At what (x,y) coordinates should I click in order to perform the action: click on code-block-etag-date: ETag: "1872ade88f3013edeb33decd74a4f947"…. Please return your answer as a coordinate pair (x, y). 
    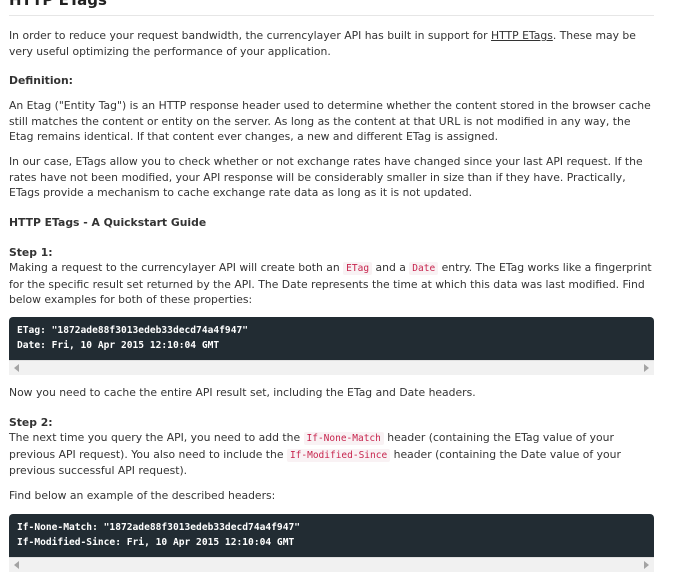
    Looking at the image, I should click on (331, 338).